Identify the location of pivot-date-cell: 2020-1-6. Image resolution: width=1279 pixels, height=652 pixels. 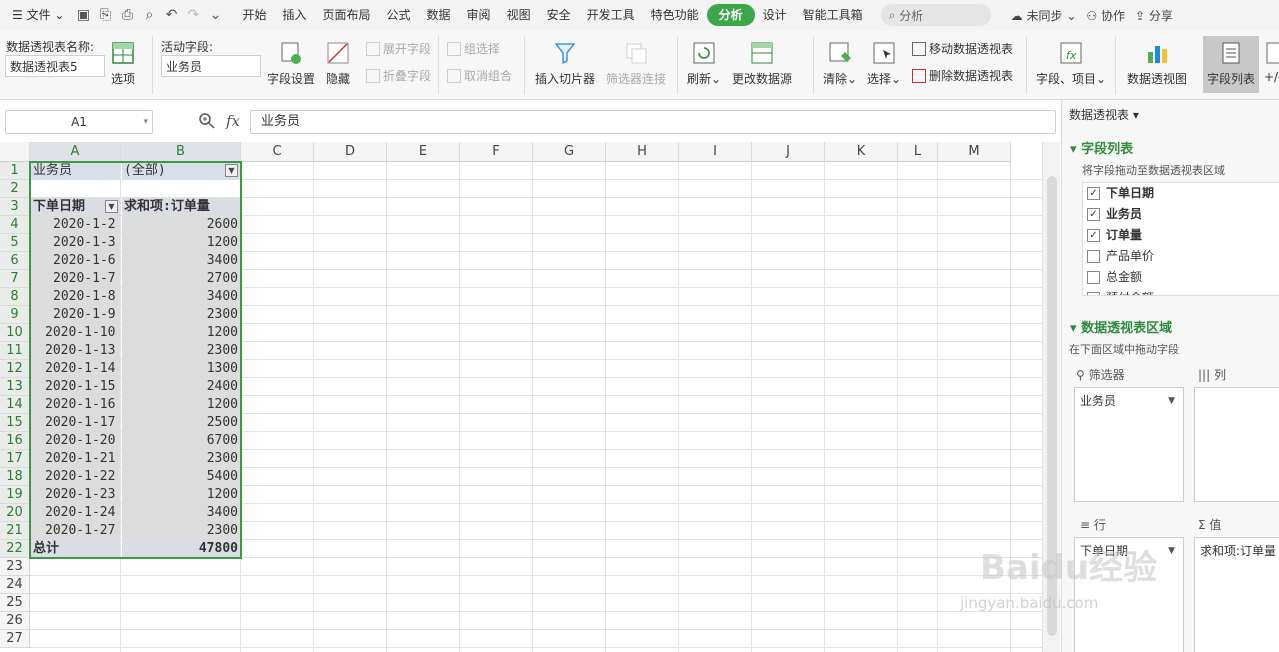
(75, 261).